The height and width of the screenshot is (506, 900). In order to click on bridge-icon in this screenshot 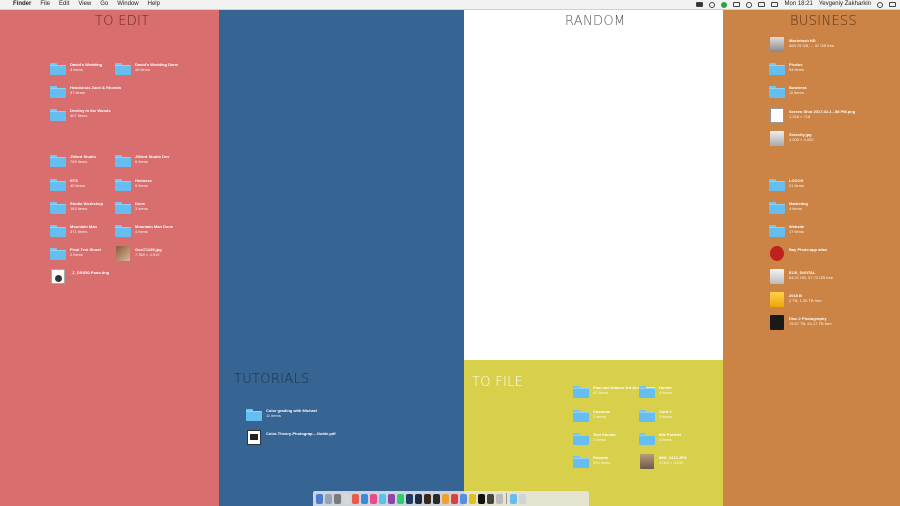, I will do `click(427, 498)`.